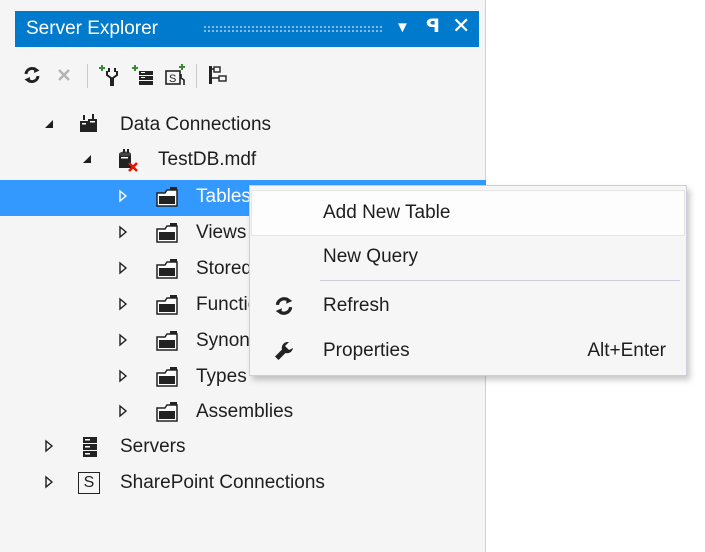 The height and width of the screenshot is (552, 705). Describe the element at coordinates (468, 213) in the screenshot. I see `menu-item-add-new-table: Add New Table` at that location.